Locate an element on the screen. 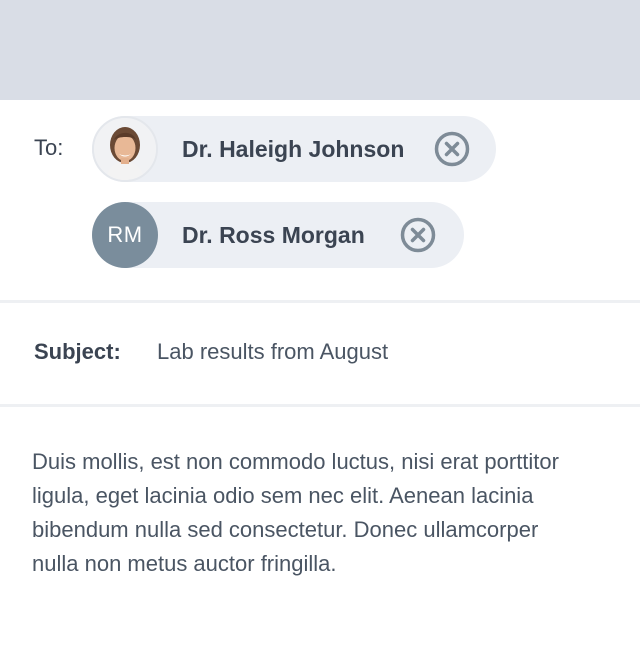  recipient-chip: RM Dr. Ross Morgan is located at coordinates (278, 235).